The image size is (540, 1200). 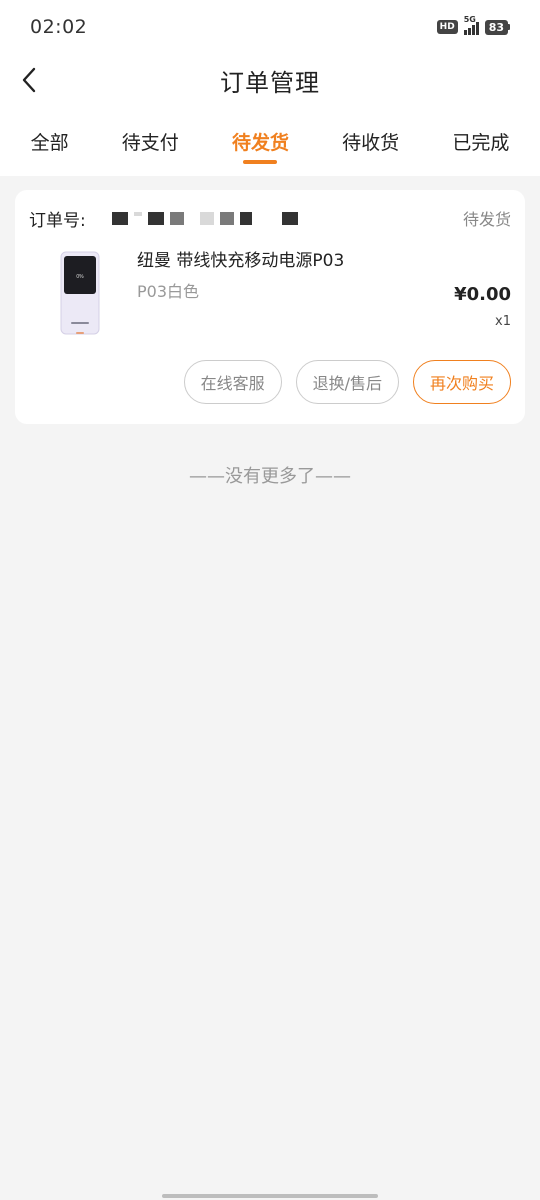 What do you see at coordinates (469, 19) in the screenshot?
I see `network-type-label: 5G` at bounding box center [469, 19].